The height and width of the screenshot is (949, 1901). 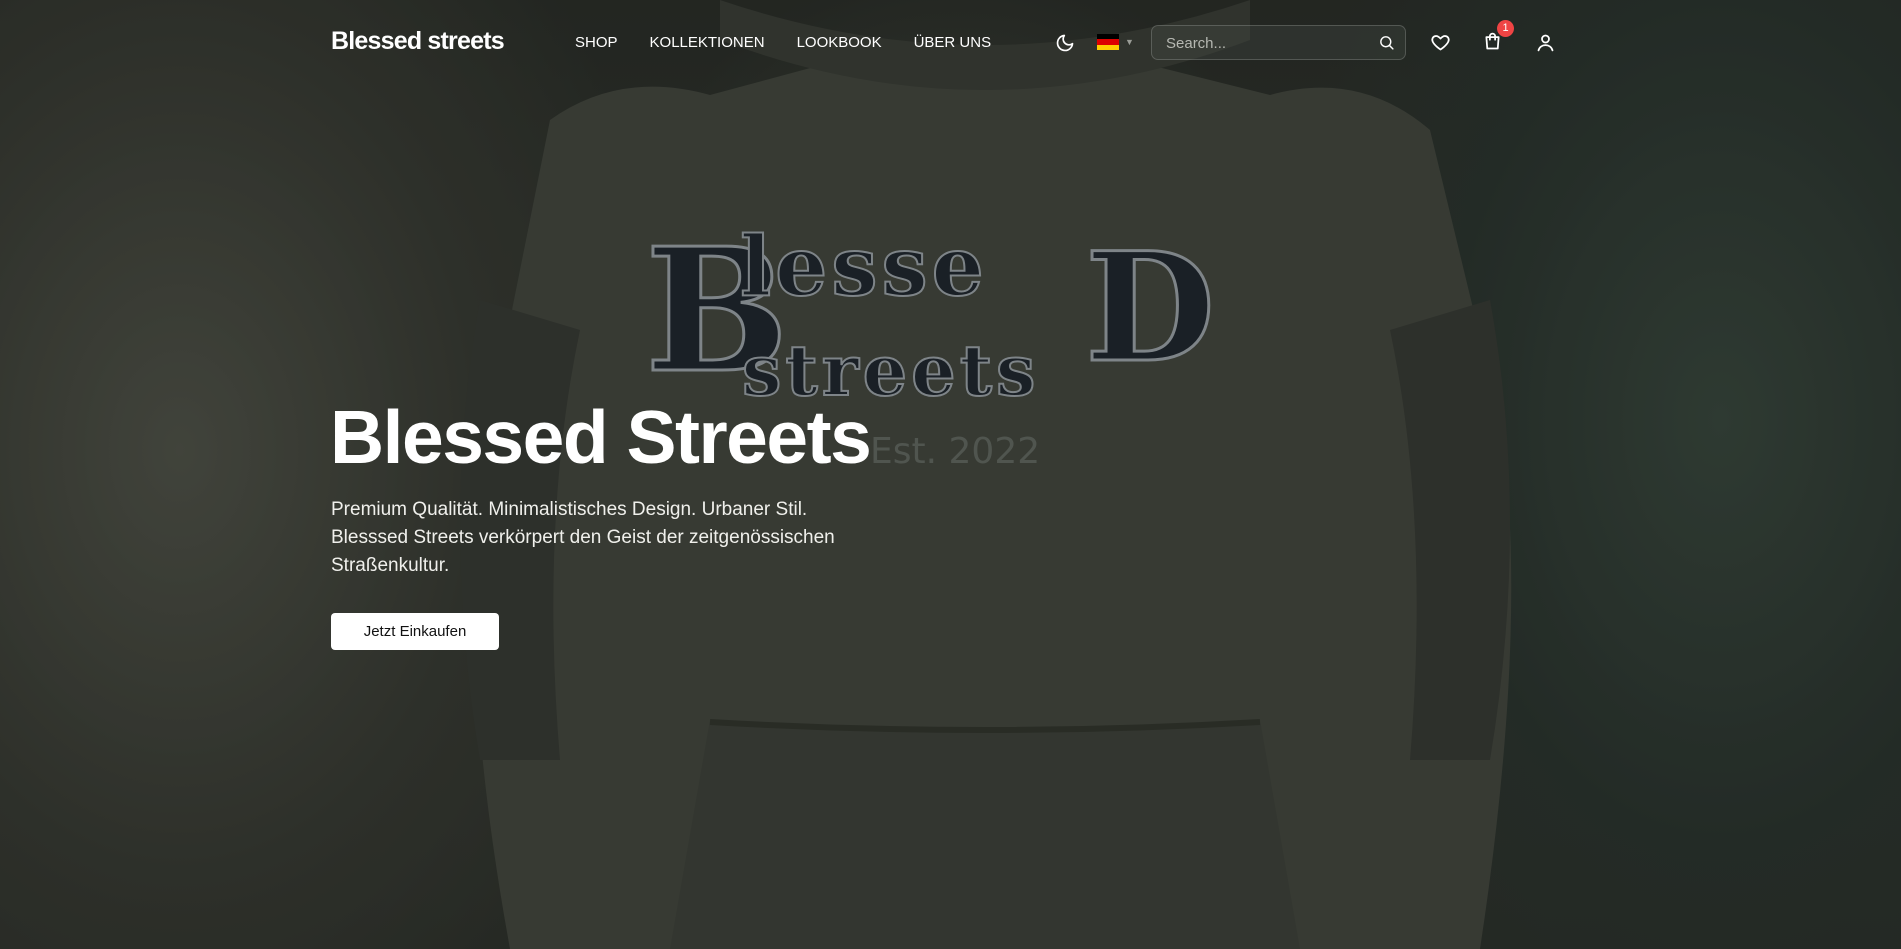 I want to click on language-selector: ▼, so click(x=1115, y=42).